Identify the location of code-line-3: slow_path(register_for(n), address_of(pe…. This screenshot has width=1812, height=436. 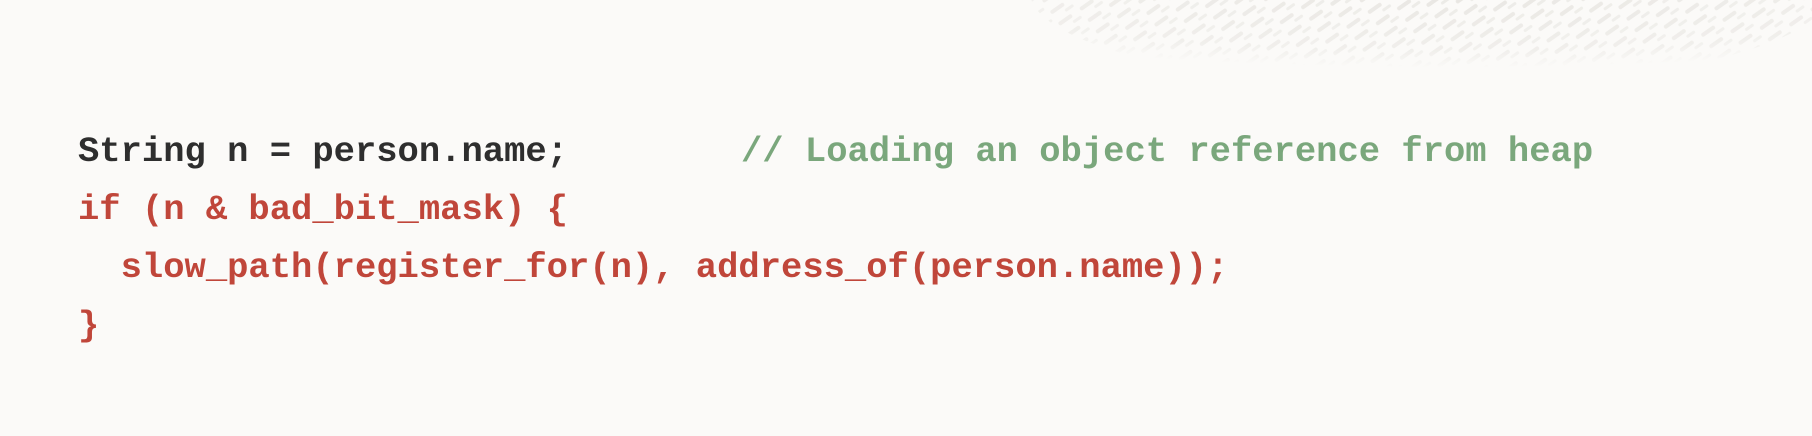
(653, 267).